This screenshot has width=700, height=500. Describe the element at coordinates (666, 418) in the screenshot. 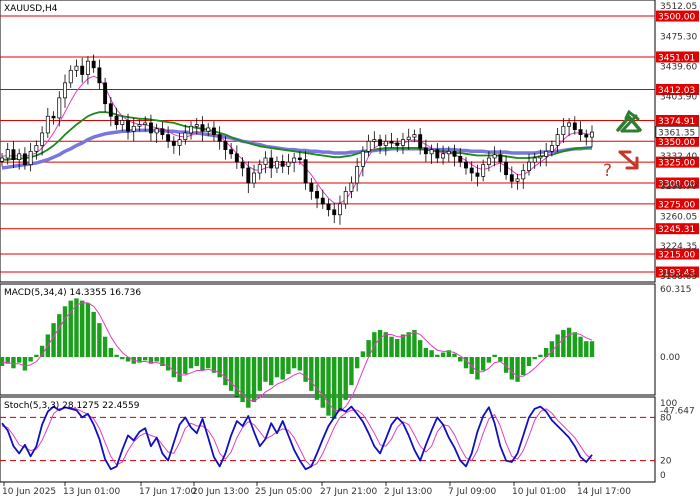

I see `stoch-axis-tick: 80` at that location.